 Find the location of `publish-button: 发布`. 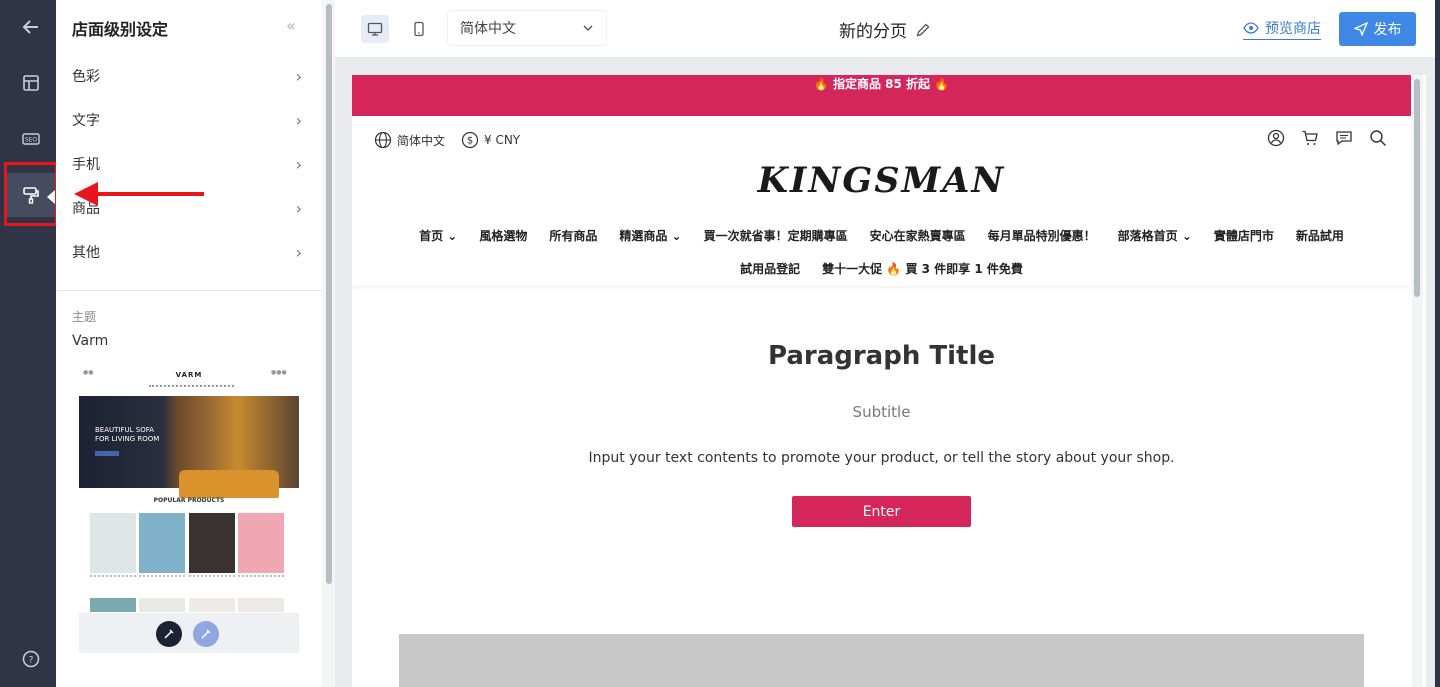

publish-button: 发布 is located at coordinates (1377, 29).